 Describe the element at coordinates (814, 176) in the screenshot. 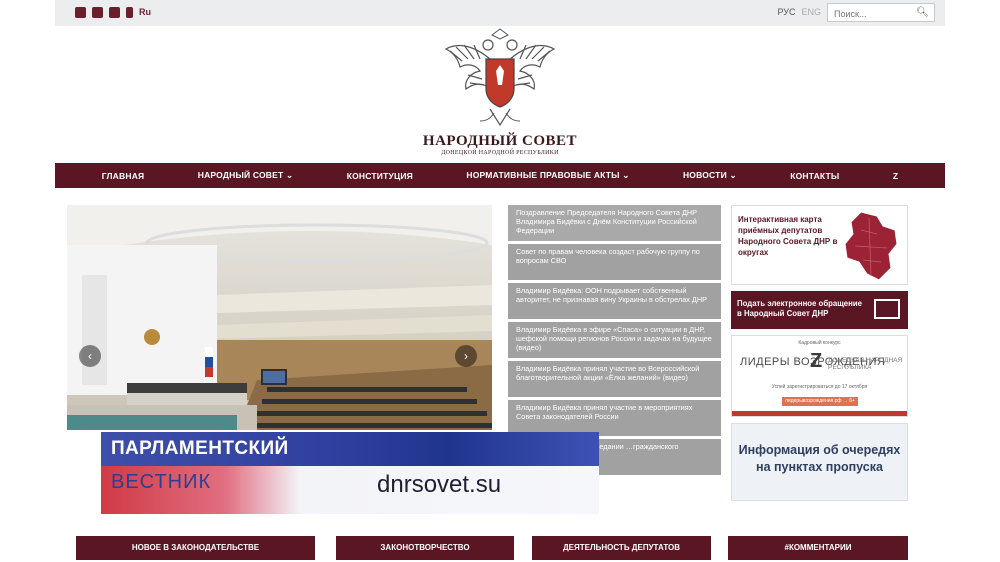

I see `nav-item-contacts: КОНТАКТЫ` at that location.